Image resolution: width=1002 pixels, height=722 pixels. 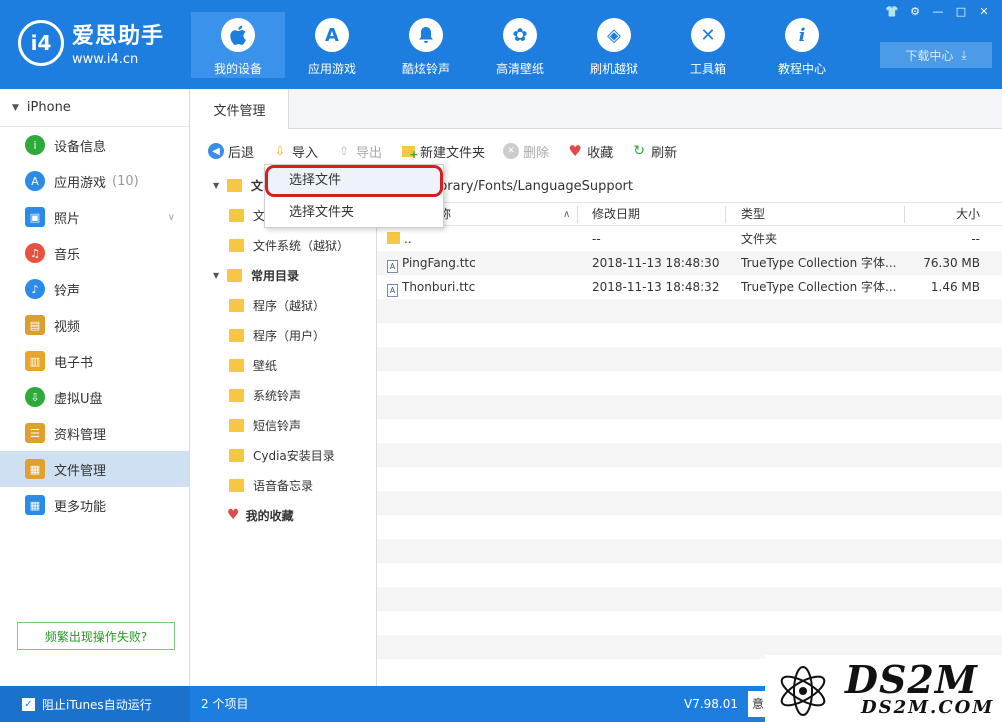 What do you see at coordinates (936, 55) in the screenshot?
I see `download-center-button: 下载中心 ⤓` at bounding box center [936, 55].